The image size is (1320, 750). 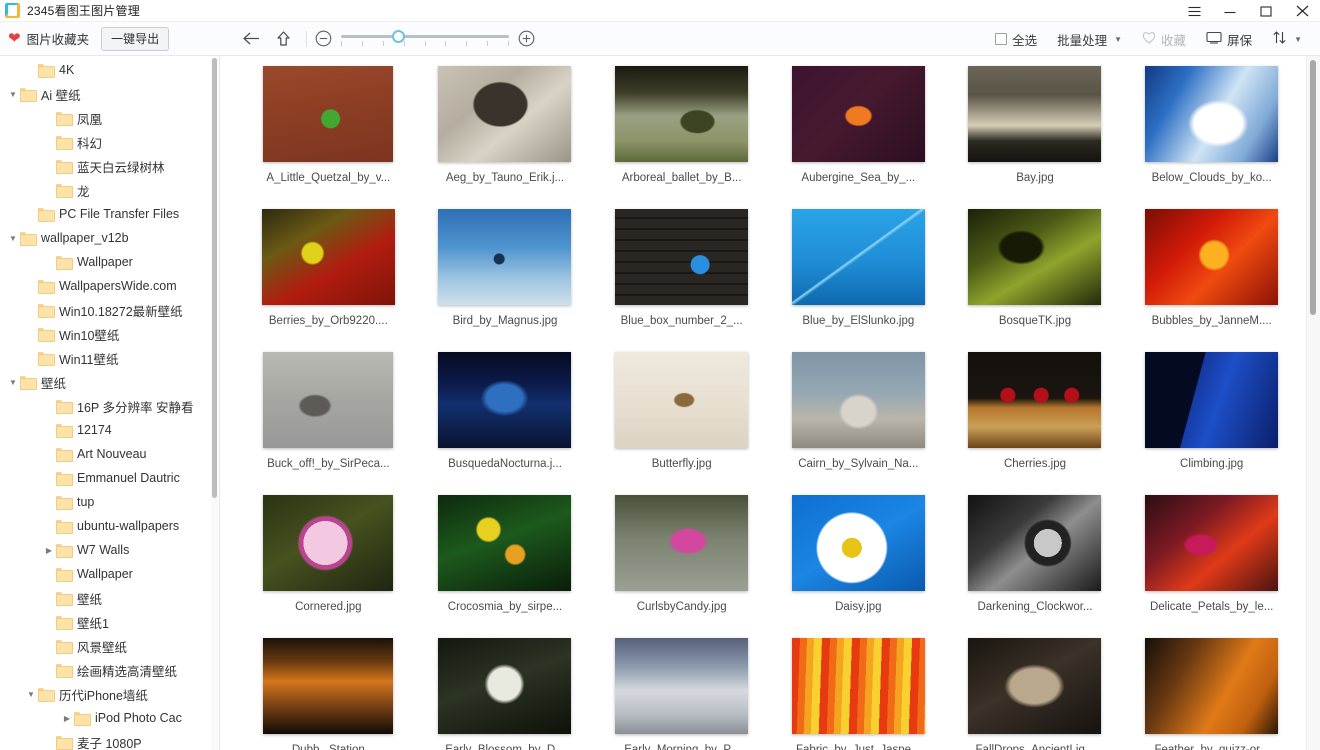 What do you see at coordinates (1089, 39) in the screenshot?
I see `batch-process-button: 批量处理 ▼` at bounding box center [1089, 39].